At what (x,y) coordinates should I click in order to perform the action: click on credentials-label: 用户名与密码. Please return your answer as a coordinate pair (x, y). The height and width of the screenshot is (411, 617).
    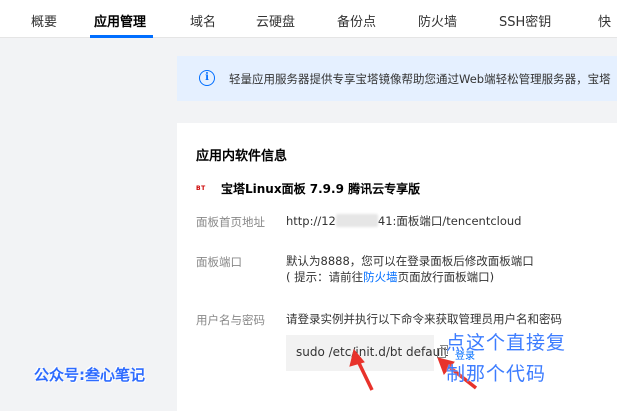
    Looking at the image, I should click on (230, 320).